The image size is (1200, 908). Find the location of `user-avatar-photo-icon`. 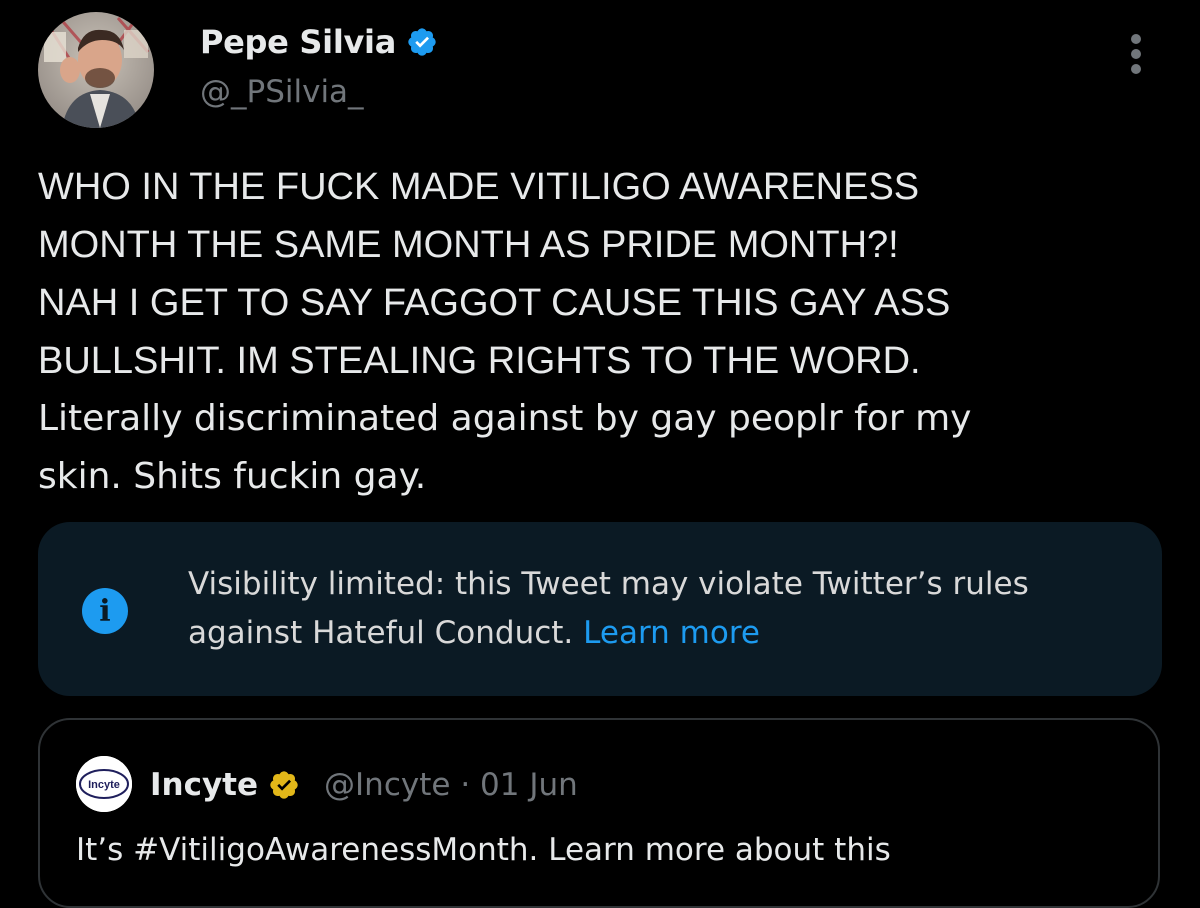

user-avatar-photo-icon is located at coordinates (96, 70).